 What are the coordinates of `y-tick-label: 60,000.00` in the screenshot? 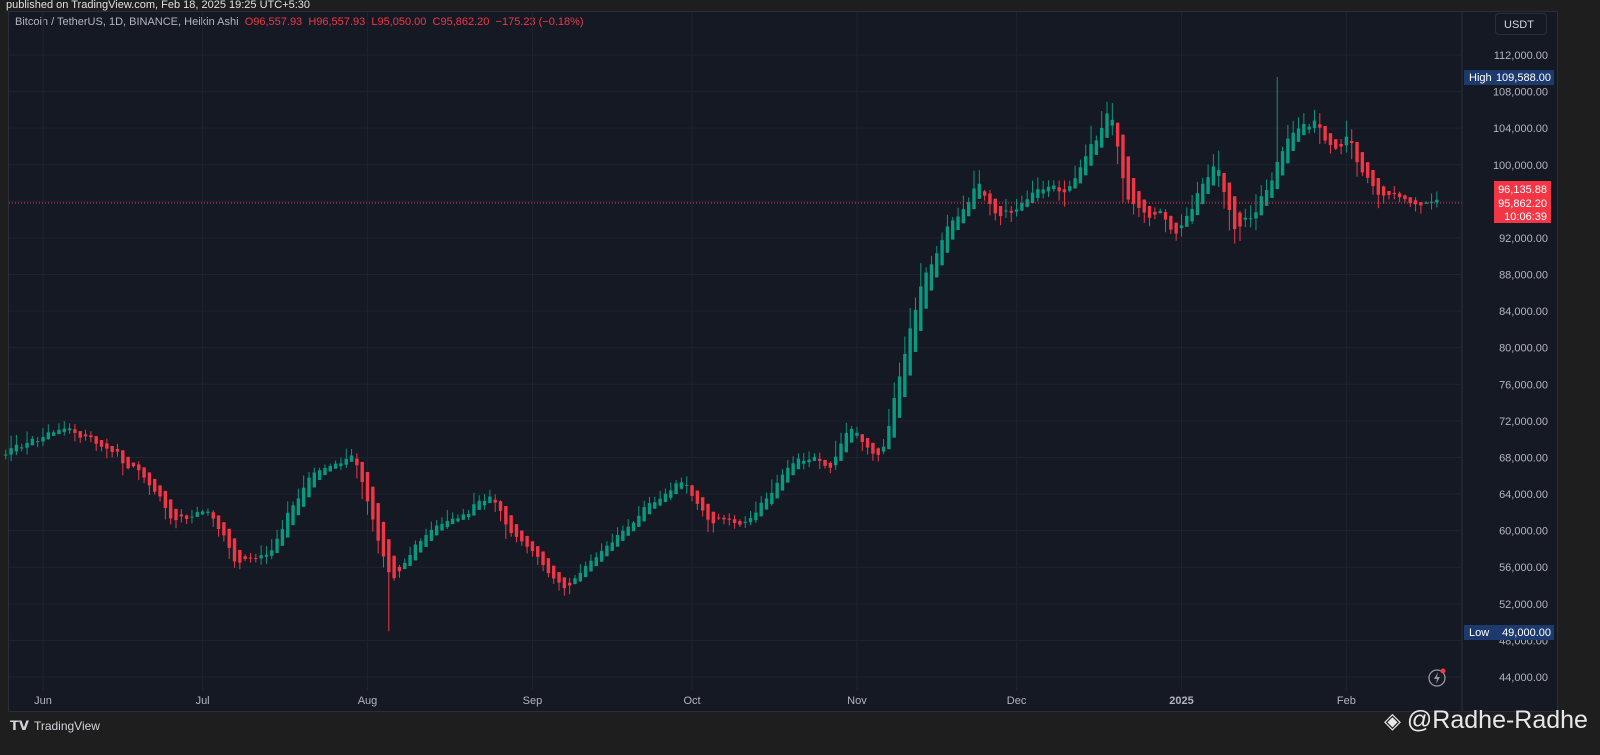 It's located at (1523, 532).